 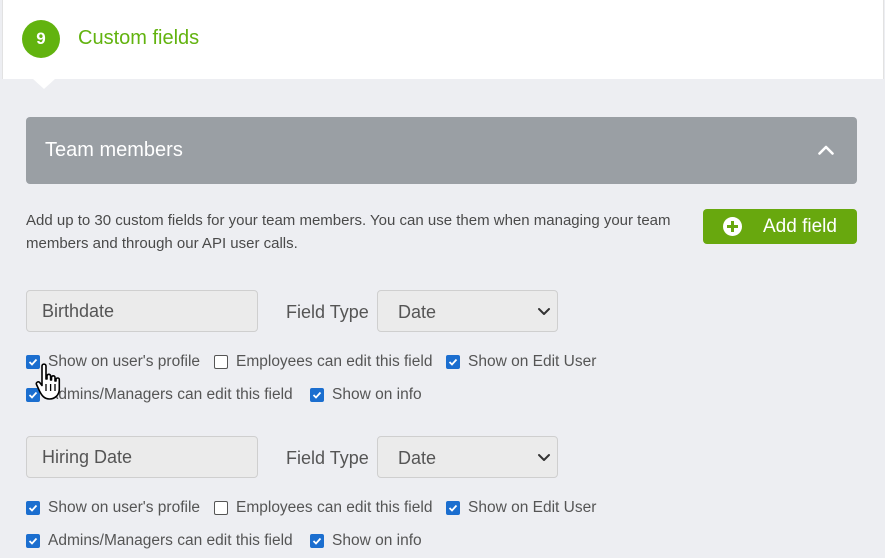 I want to click on hand-cursor-icon, so click(x=48, y=381).